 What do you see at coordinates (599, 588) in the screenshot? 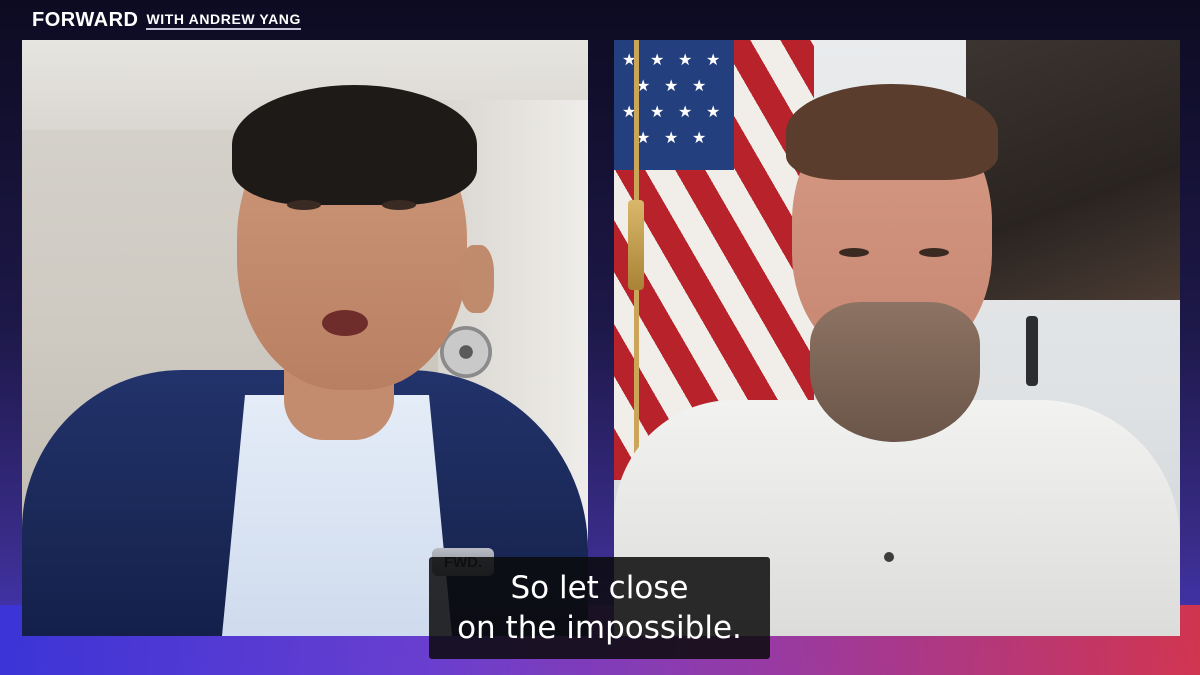
I see `caption-line-1: So let close` at bounding box center [599, 588].